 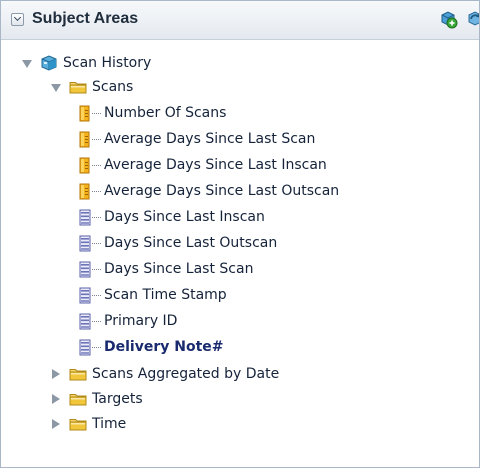 What do you see at coordinates (113, 87) in the screenshot?
I see `tree-node-label: Scans` at bounding box center [113, 87].